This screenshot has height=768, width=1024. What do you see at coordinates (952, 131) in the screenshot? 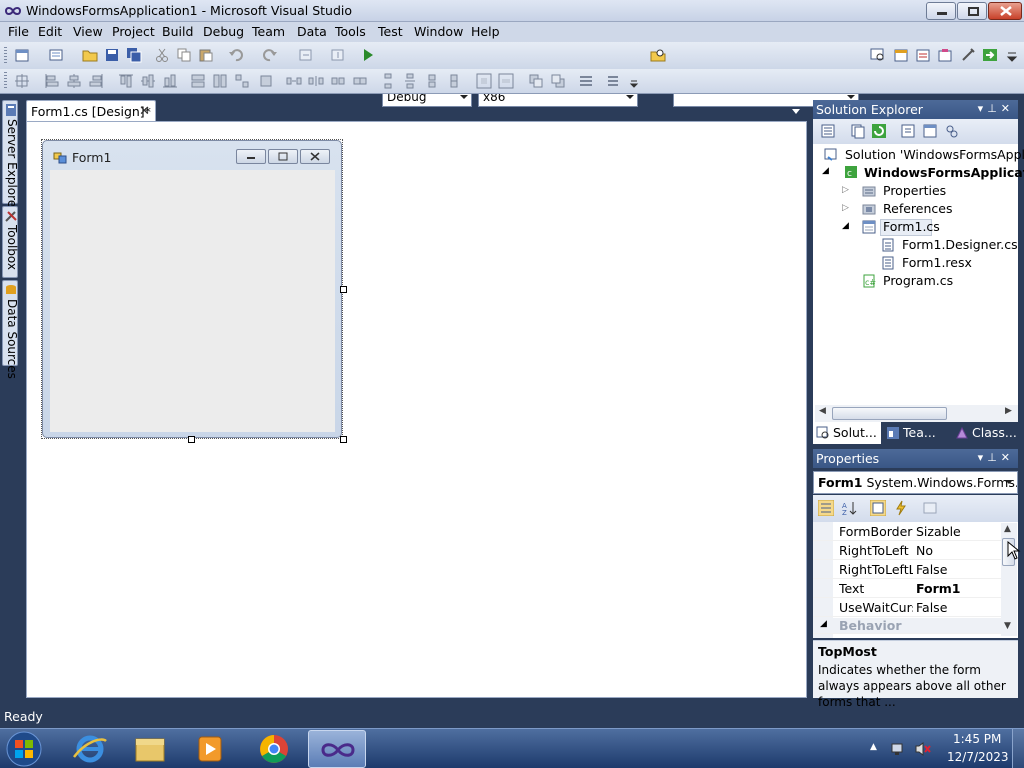
I see `view-class-diagram-icon` at bounding box center [952, 131].